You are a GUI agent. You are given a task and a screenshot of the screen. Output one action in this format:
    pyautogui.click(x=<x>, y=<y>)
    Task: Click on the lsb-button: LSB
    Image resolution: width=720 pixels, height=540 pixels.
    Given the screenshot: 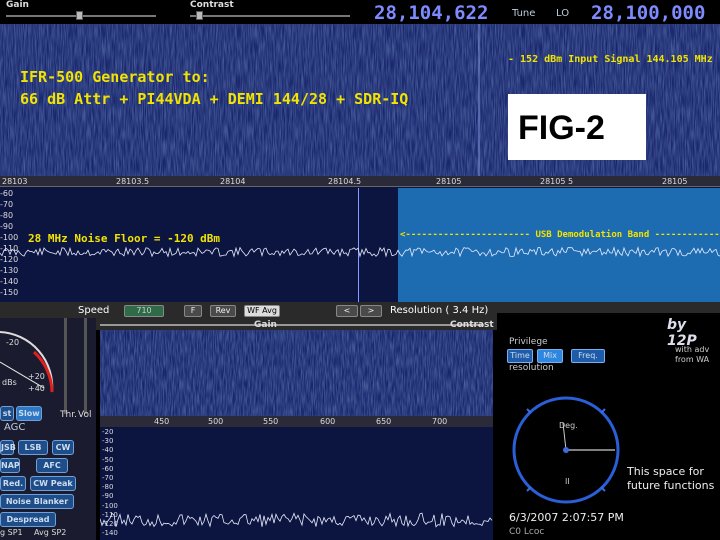 What is the action you would take?
    pyautogui.click(x=33, y=447)
    